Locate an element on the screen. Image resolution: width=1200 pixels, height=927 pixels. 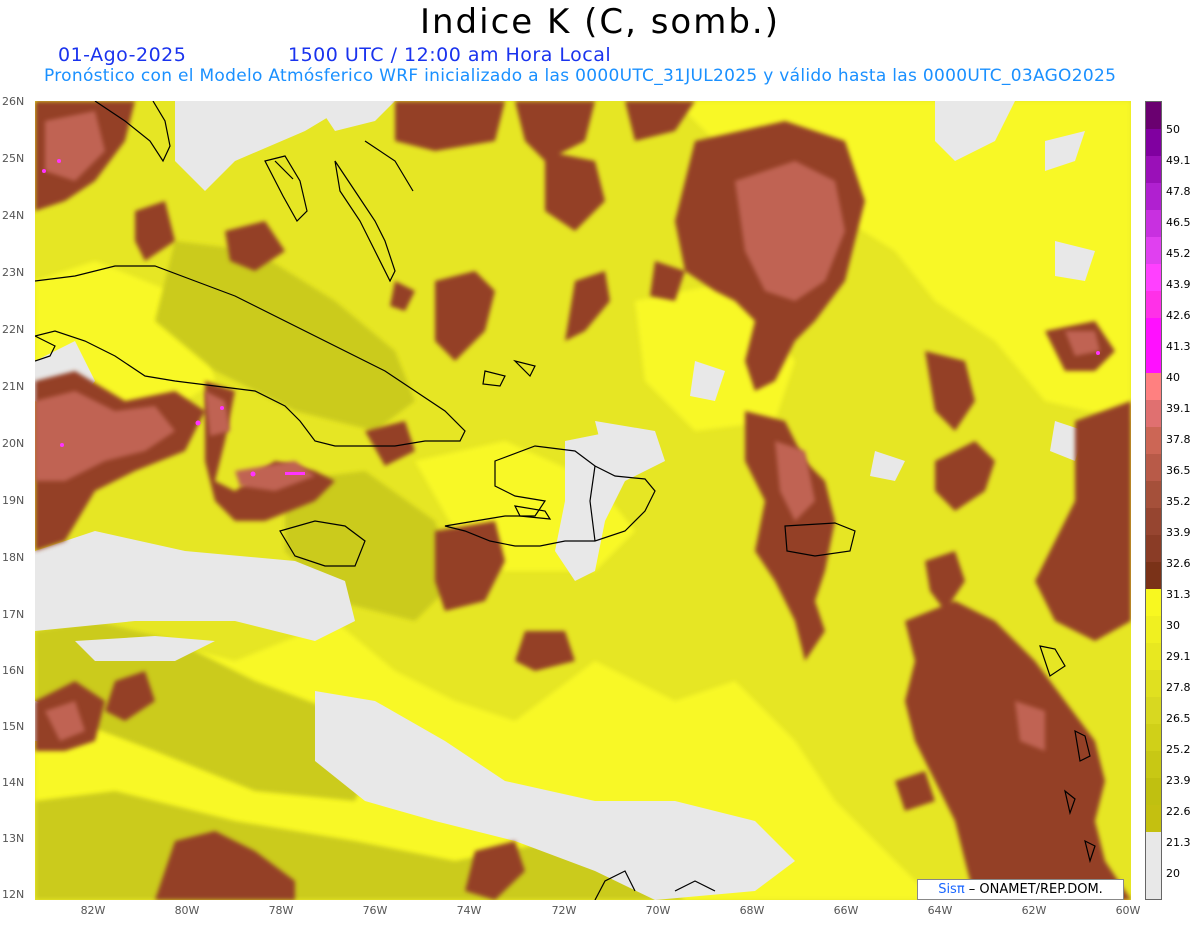
colorbar-label: 29.1 is located at coordinates (1178, 656).